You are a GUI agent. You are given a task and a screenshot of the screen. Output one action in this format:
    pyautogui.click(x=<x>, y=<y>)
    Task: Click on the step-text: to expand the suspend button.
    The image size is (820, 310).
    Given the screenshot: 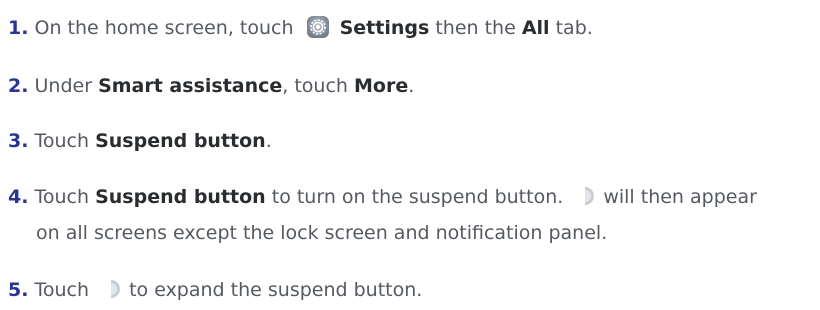 What is the action you would take?
    pyautogui.click(x=276, y=290)
    